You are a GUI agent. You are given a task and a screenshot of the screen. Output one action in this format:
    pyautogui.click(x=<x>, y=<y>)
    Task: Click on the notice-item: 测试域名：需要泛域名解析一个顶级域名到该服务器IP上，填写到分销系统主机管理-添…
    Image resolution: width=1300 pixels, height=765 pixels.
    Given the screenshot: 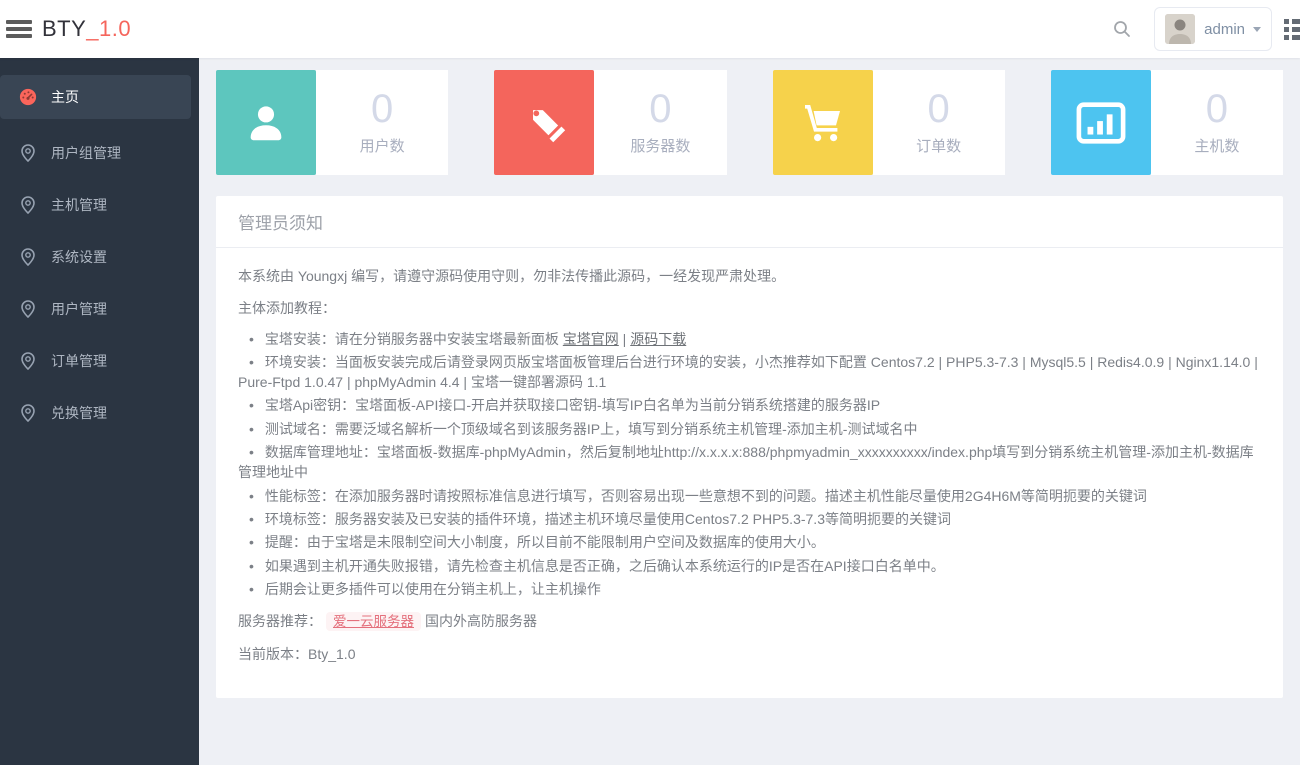 What is the action you would take?
    pyautogui.click(x=749, y=429)
    